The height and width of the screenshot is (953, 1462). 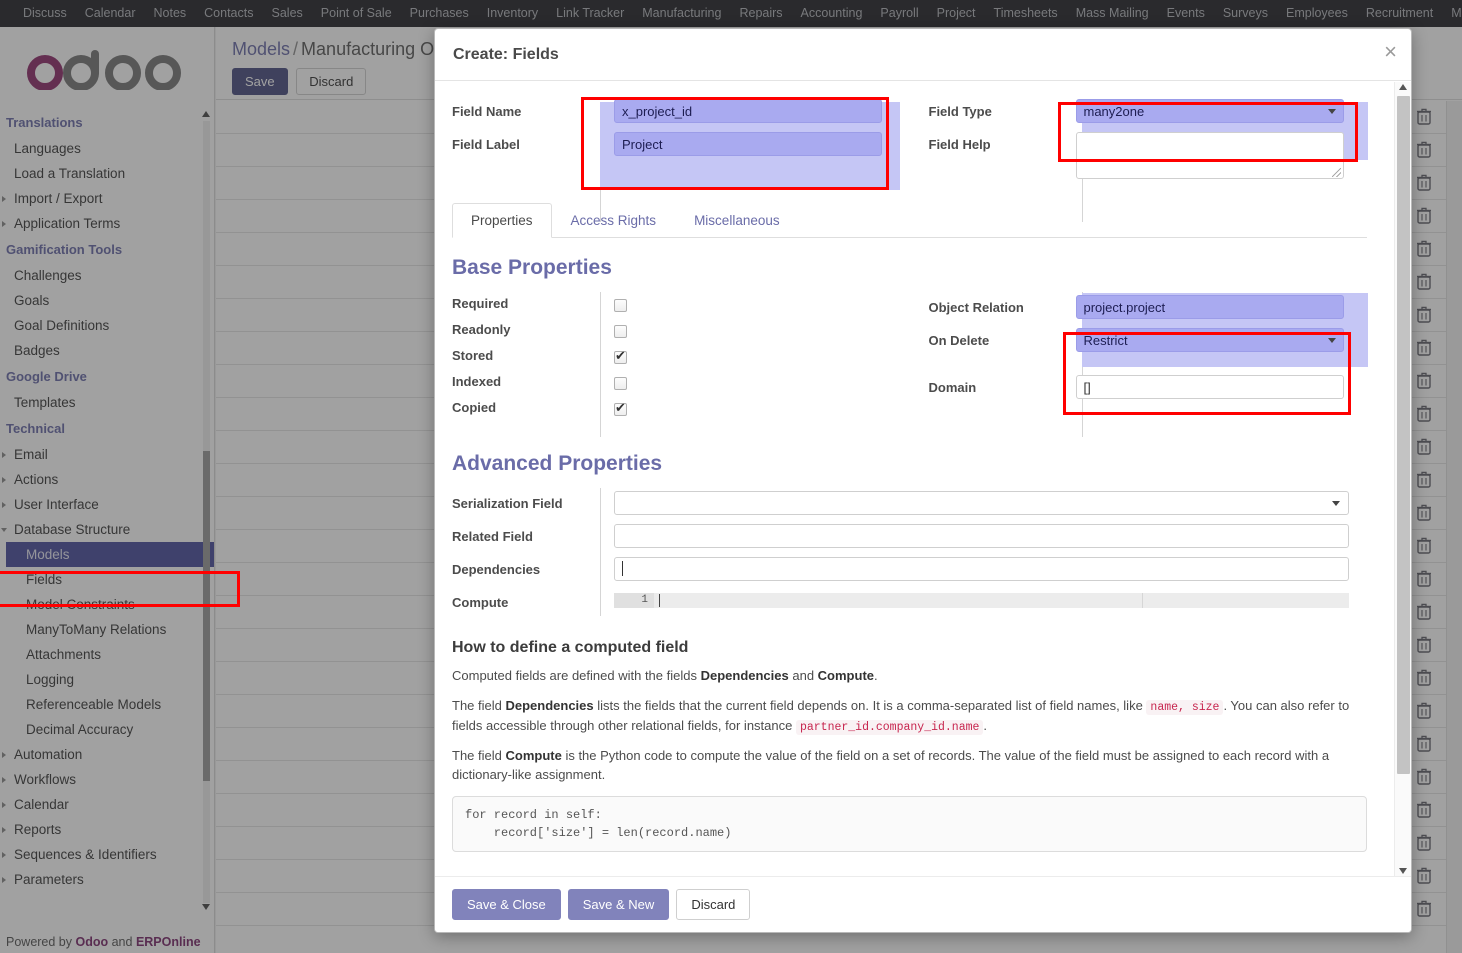 I want to click on base-left-column: Required Readonly Stored Indexed Copied, so click(x=681, y=357).